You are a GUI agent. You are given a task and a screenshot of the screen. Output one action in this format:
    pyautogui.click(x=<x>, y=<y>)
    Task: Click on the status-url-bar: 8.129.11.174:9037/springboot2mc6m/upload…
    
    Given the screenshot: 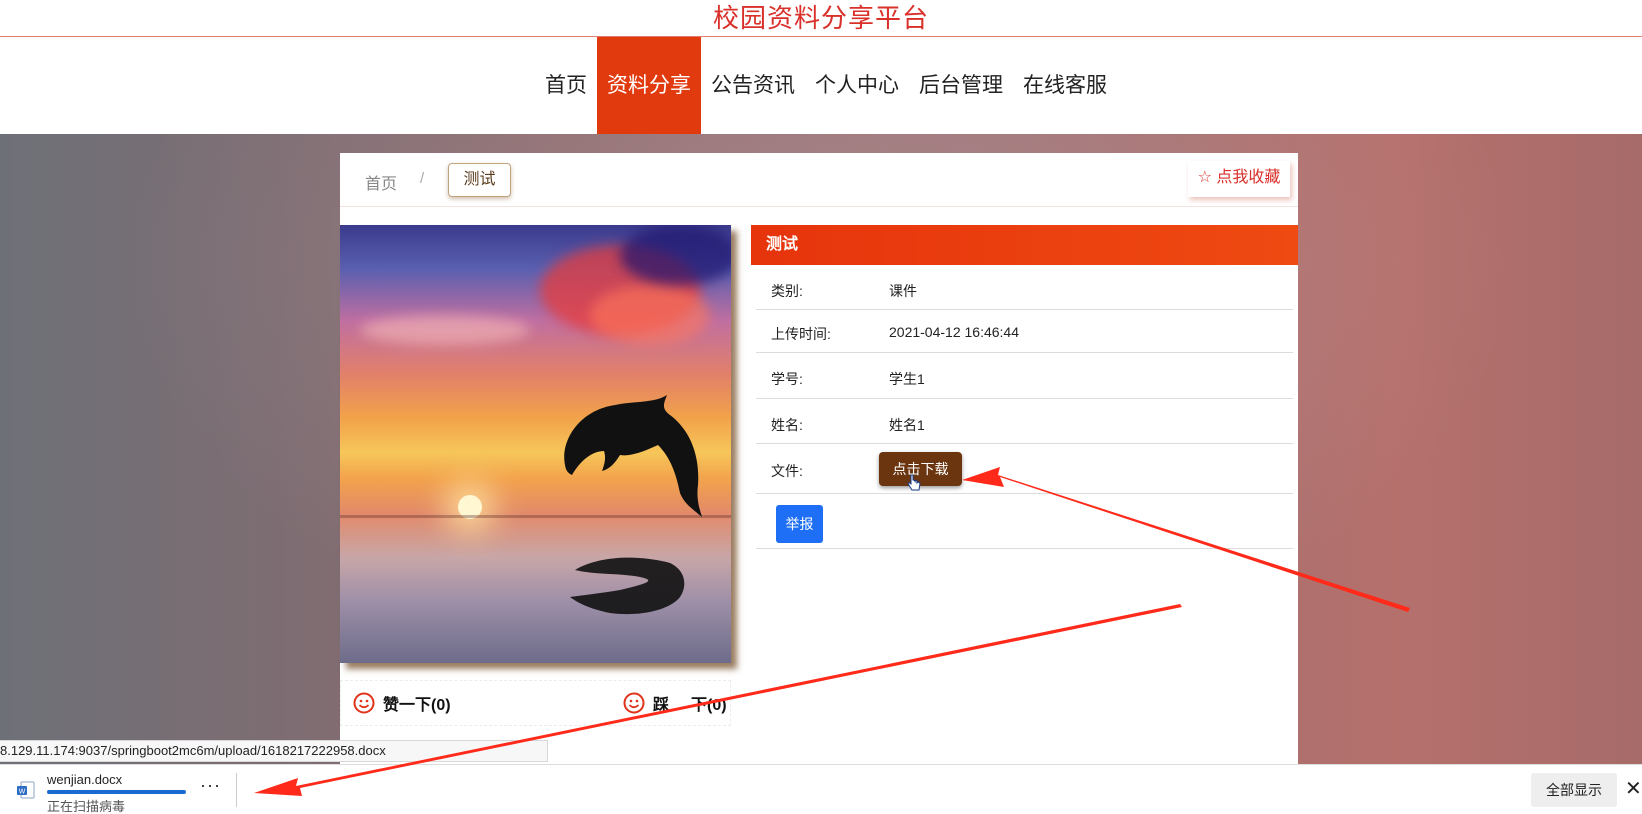 What is the action you would take?
    pyautogui.click(x=274, y=751)
    